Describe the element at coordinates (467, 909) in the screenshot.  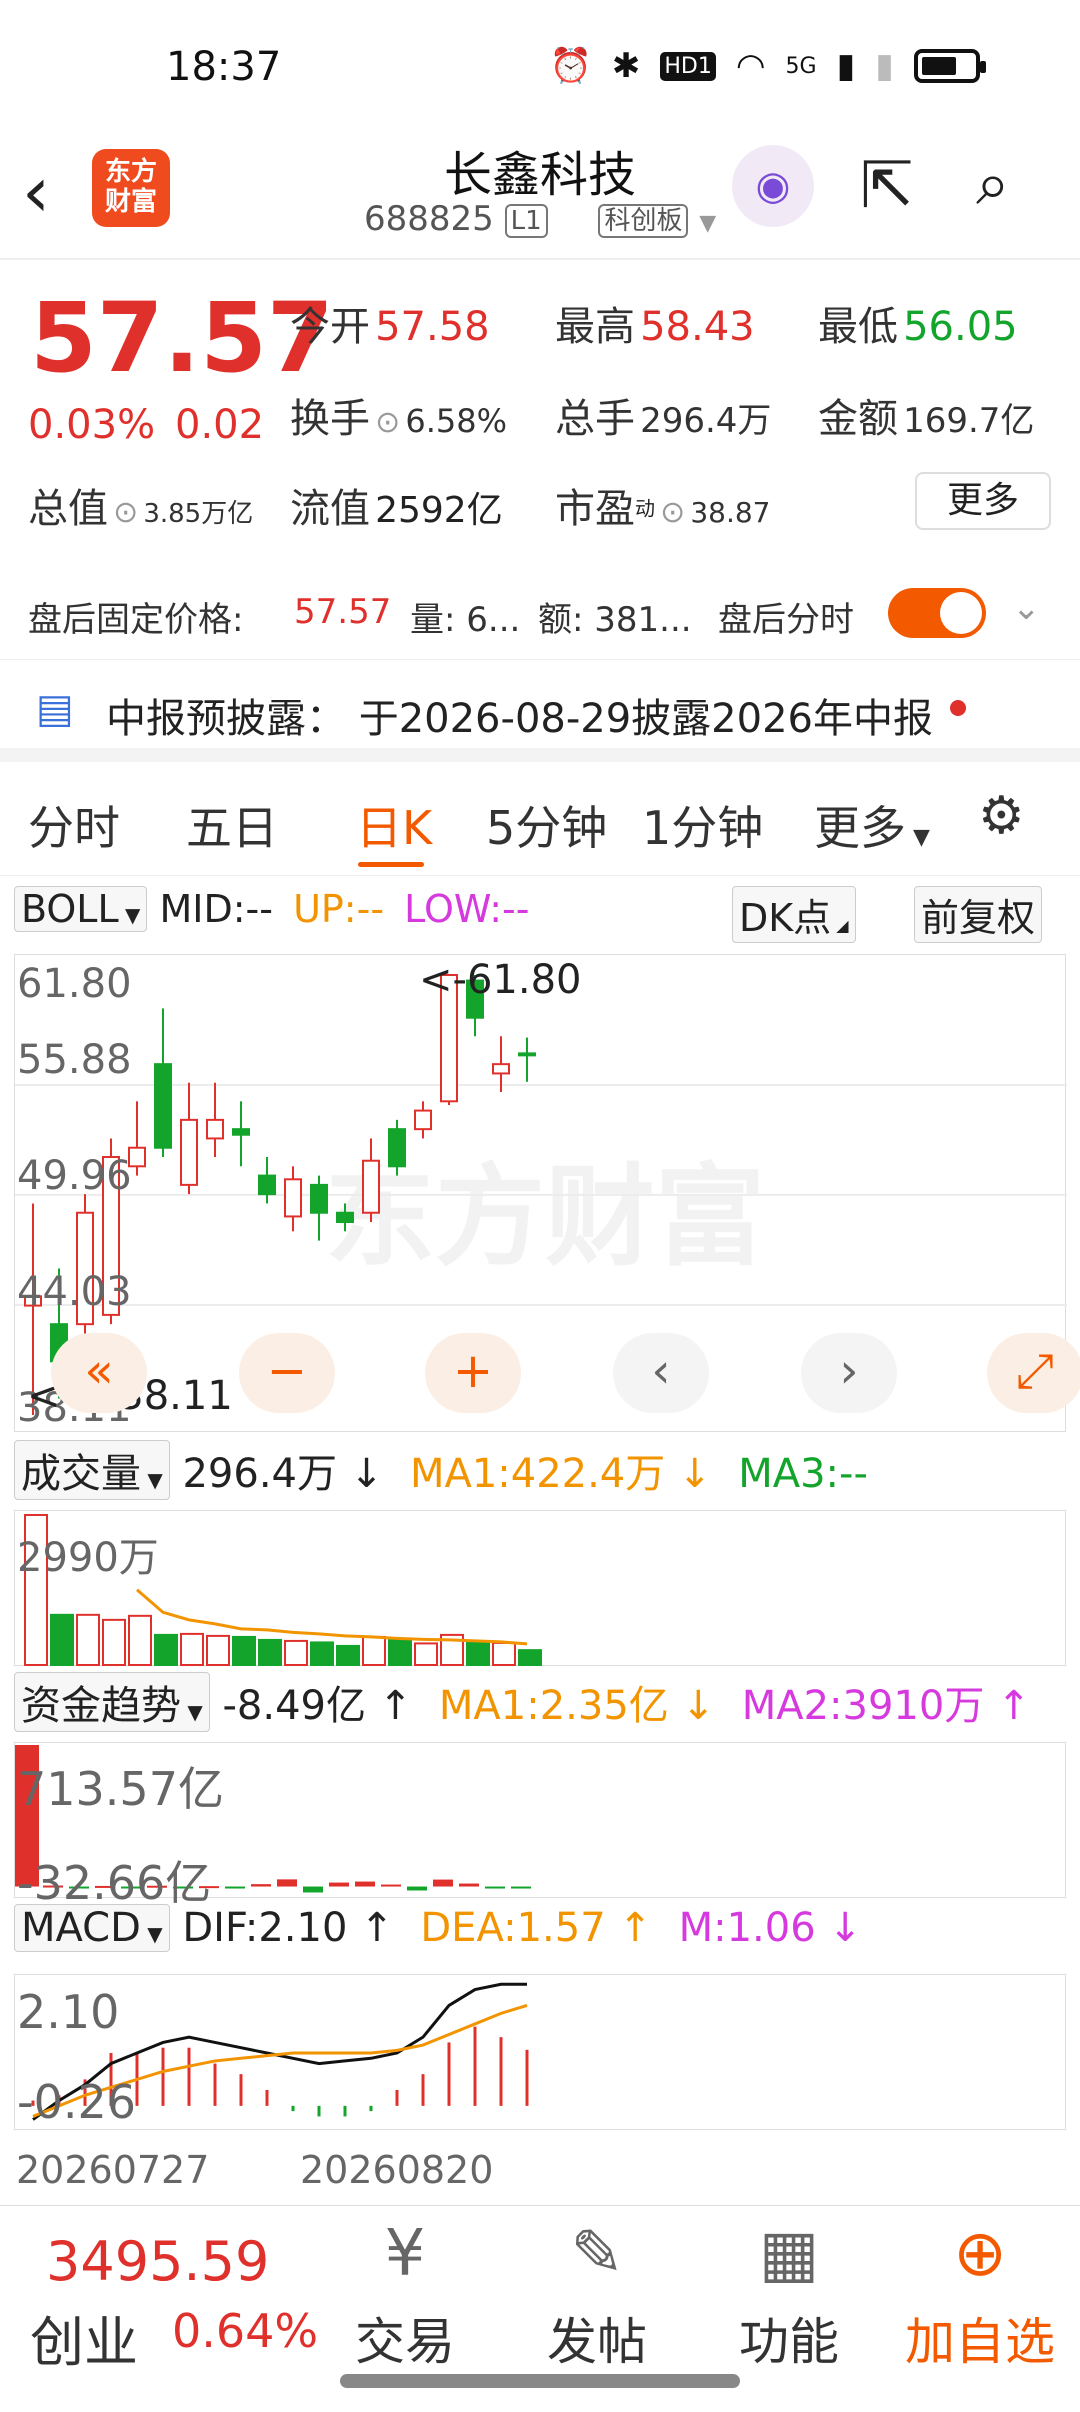
I see `boll-low: LOW:--` at that location.